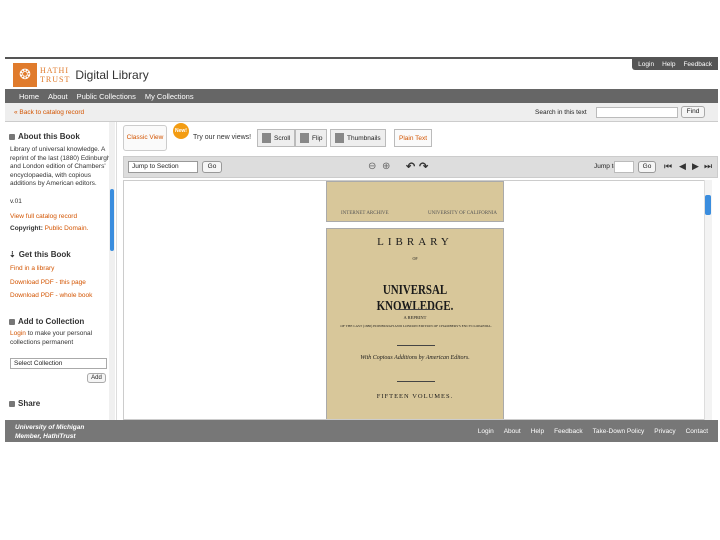  Describe the element at coordinates (410, 166) in the screenshot. I see `rotate-left-icon: ↶` at that location.